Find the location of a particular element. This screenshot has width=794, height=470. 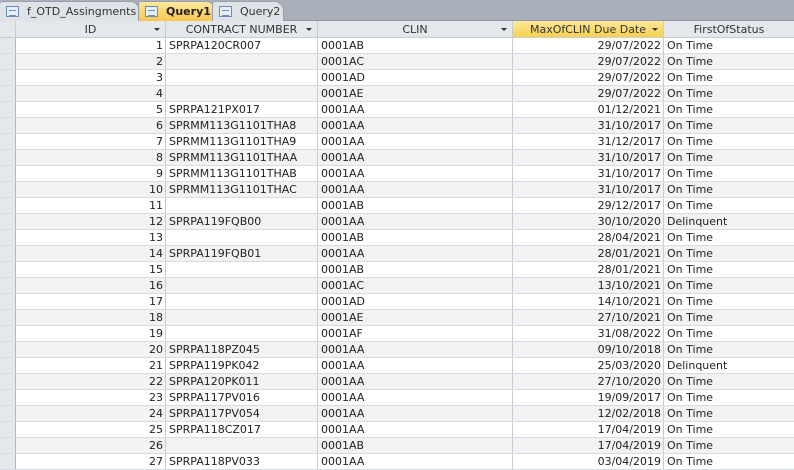

cell-contract-number: SPRPA119FQB00 is located at coordinates (242, 221).